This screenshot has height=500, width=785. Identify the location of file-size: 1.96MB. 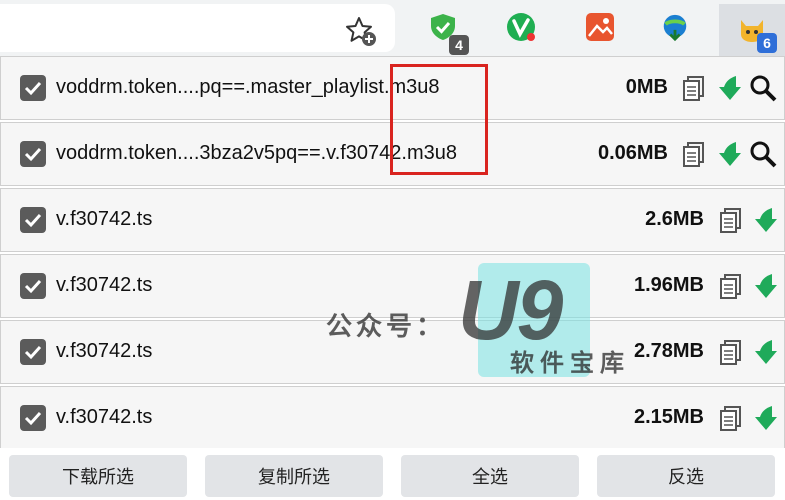
(668, 285).